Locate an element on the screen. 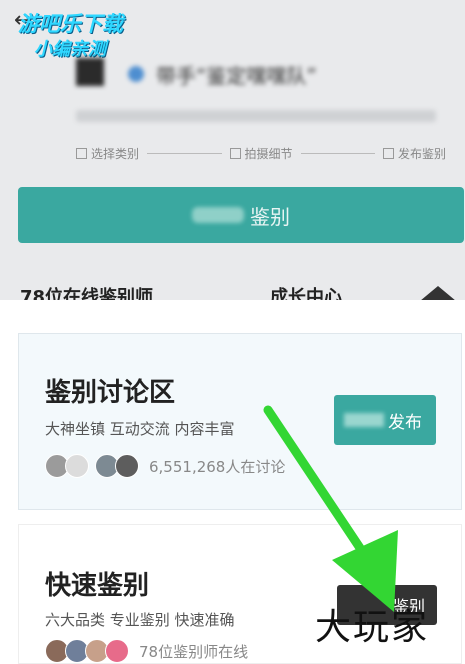 The height and width of the screenshot is (664, 465). banner-subtext is located at coordinates (256, 116).